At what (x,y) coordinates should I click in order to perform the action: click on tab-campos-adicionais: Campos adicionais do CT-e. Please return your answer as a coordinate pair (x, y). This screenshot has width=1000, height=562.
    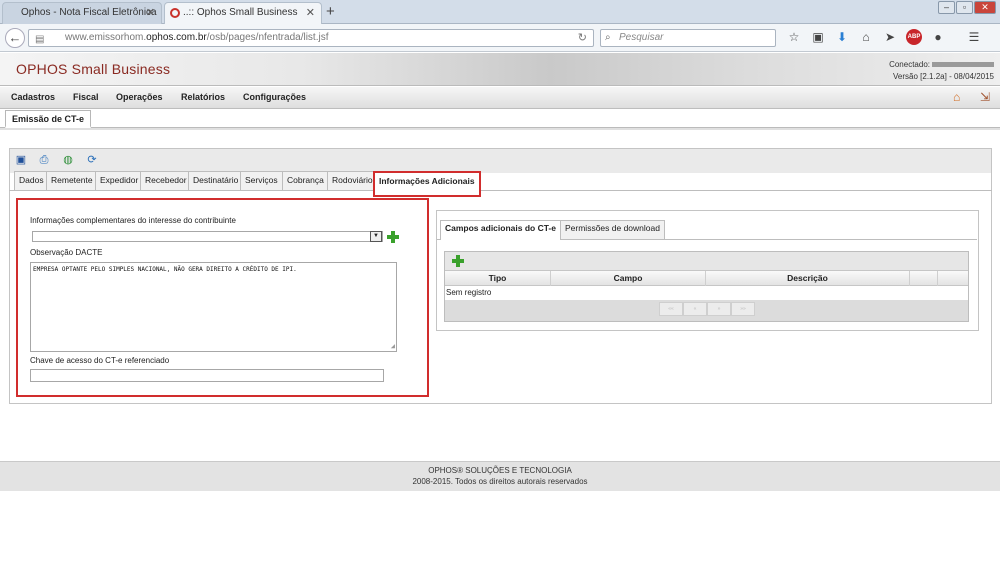
    Looking at the image, I should click on (500, 230).